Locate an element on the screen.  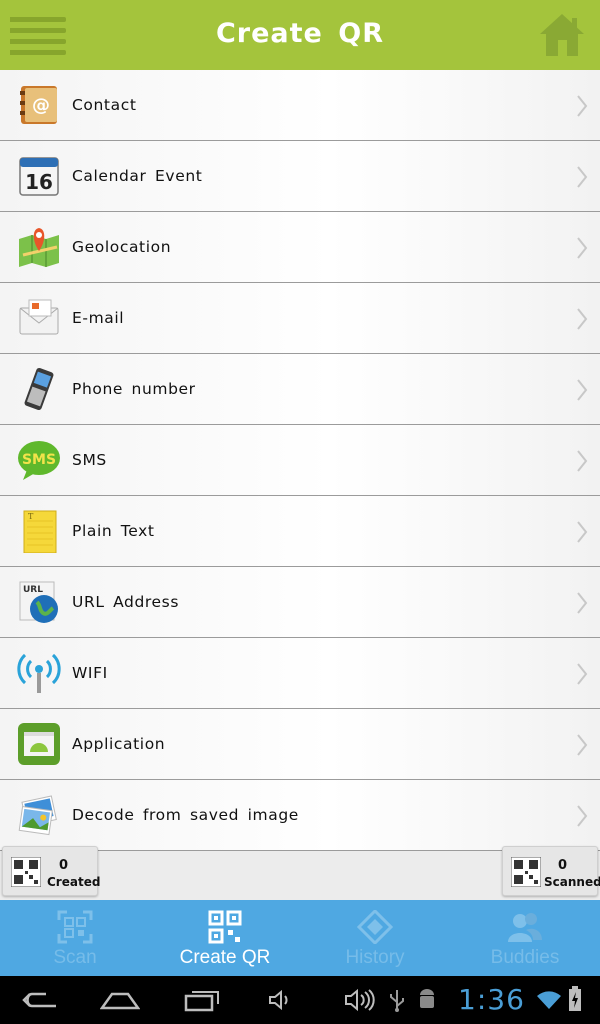
list-item-label: Contact is located at coordinates (104, 105).